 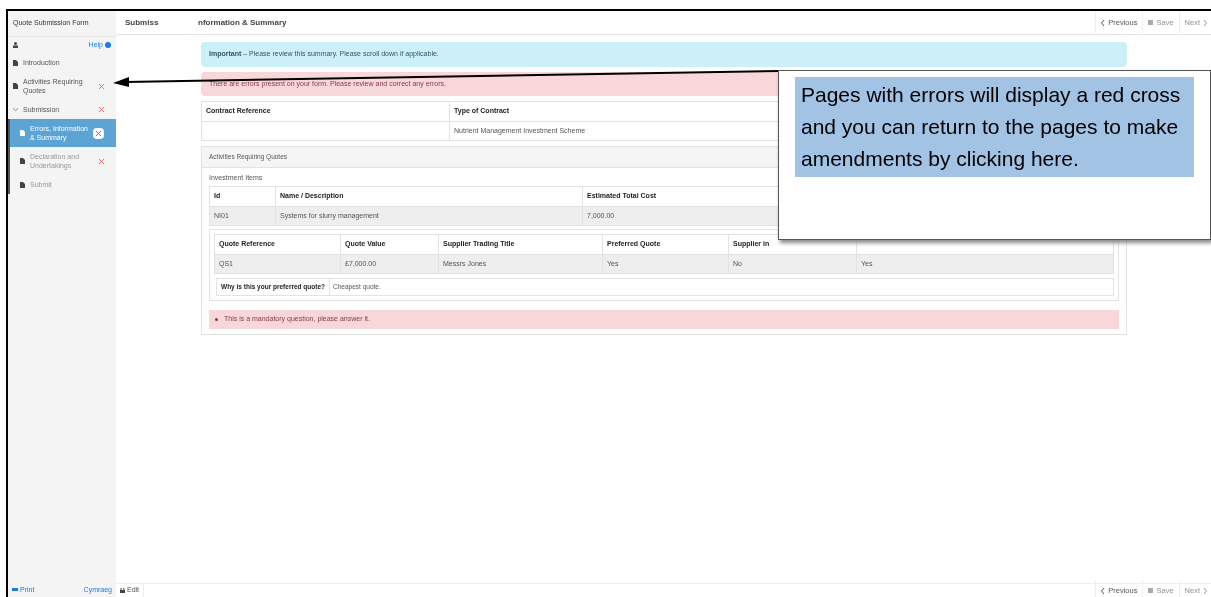 What do you see at coordinates (15, 590) in the screenshot?
I see `printer-icon` at bounding box center [15, 590].